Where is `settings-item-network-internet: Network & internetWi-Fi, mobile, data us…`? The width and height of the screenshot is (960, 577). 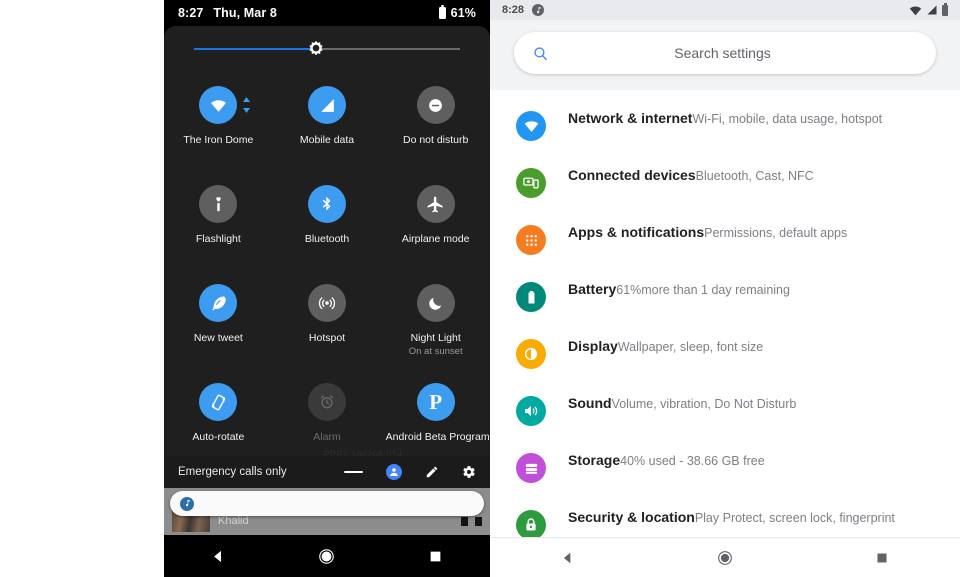
settings-item-network-internet: Network & internetWi-Fi, mobile, data us… is located at coordinates (725, 128).